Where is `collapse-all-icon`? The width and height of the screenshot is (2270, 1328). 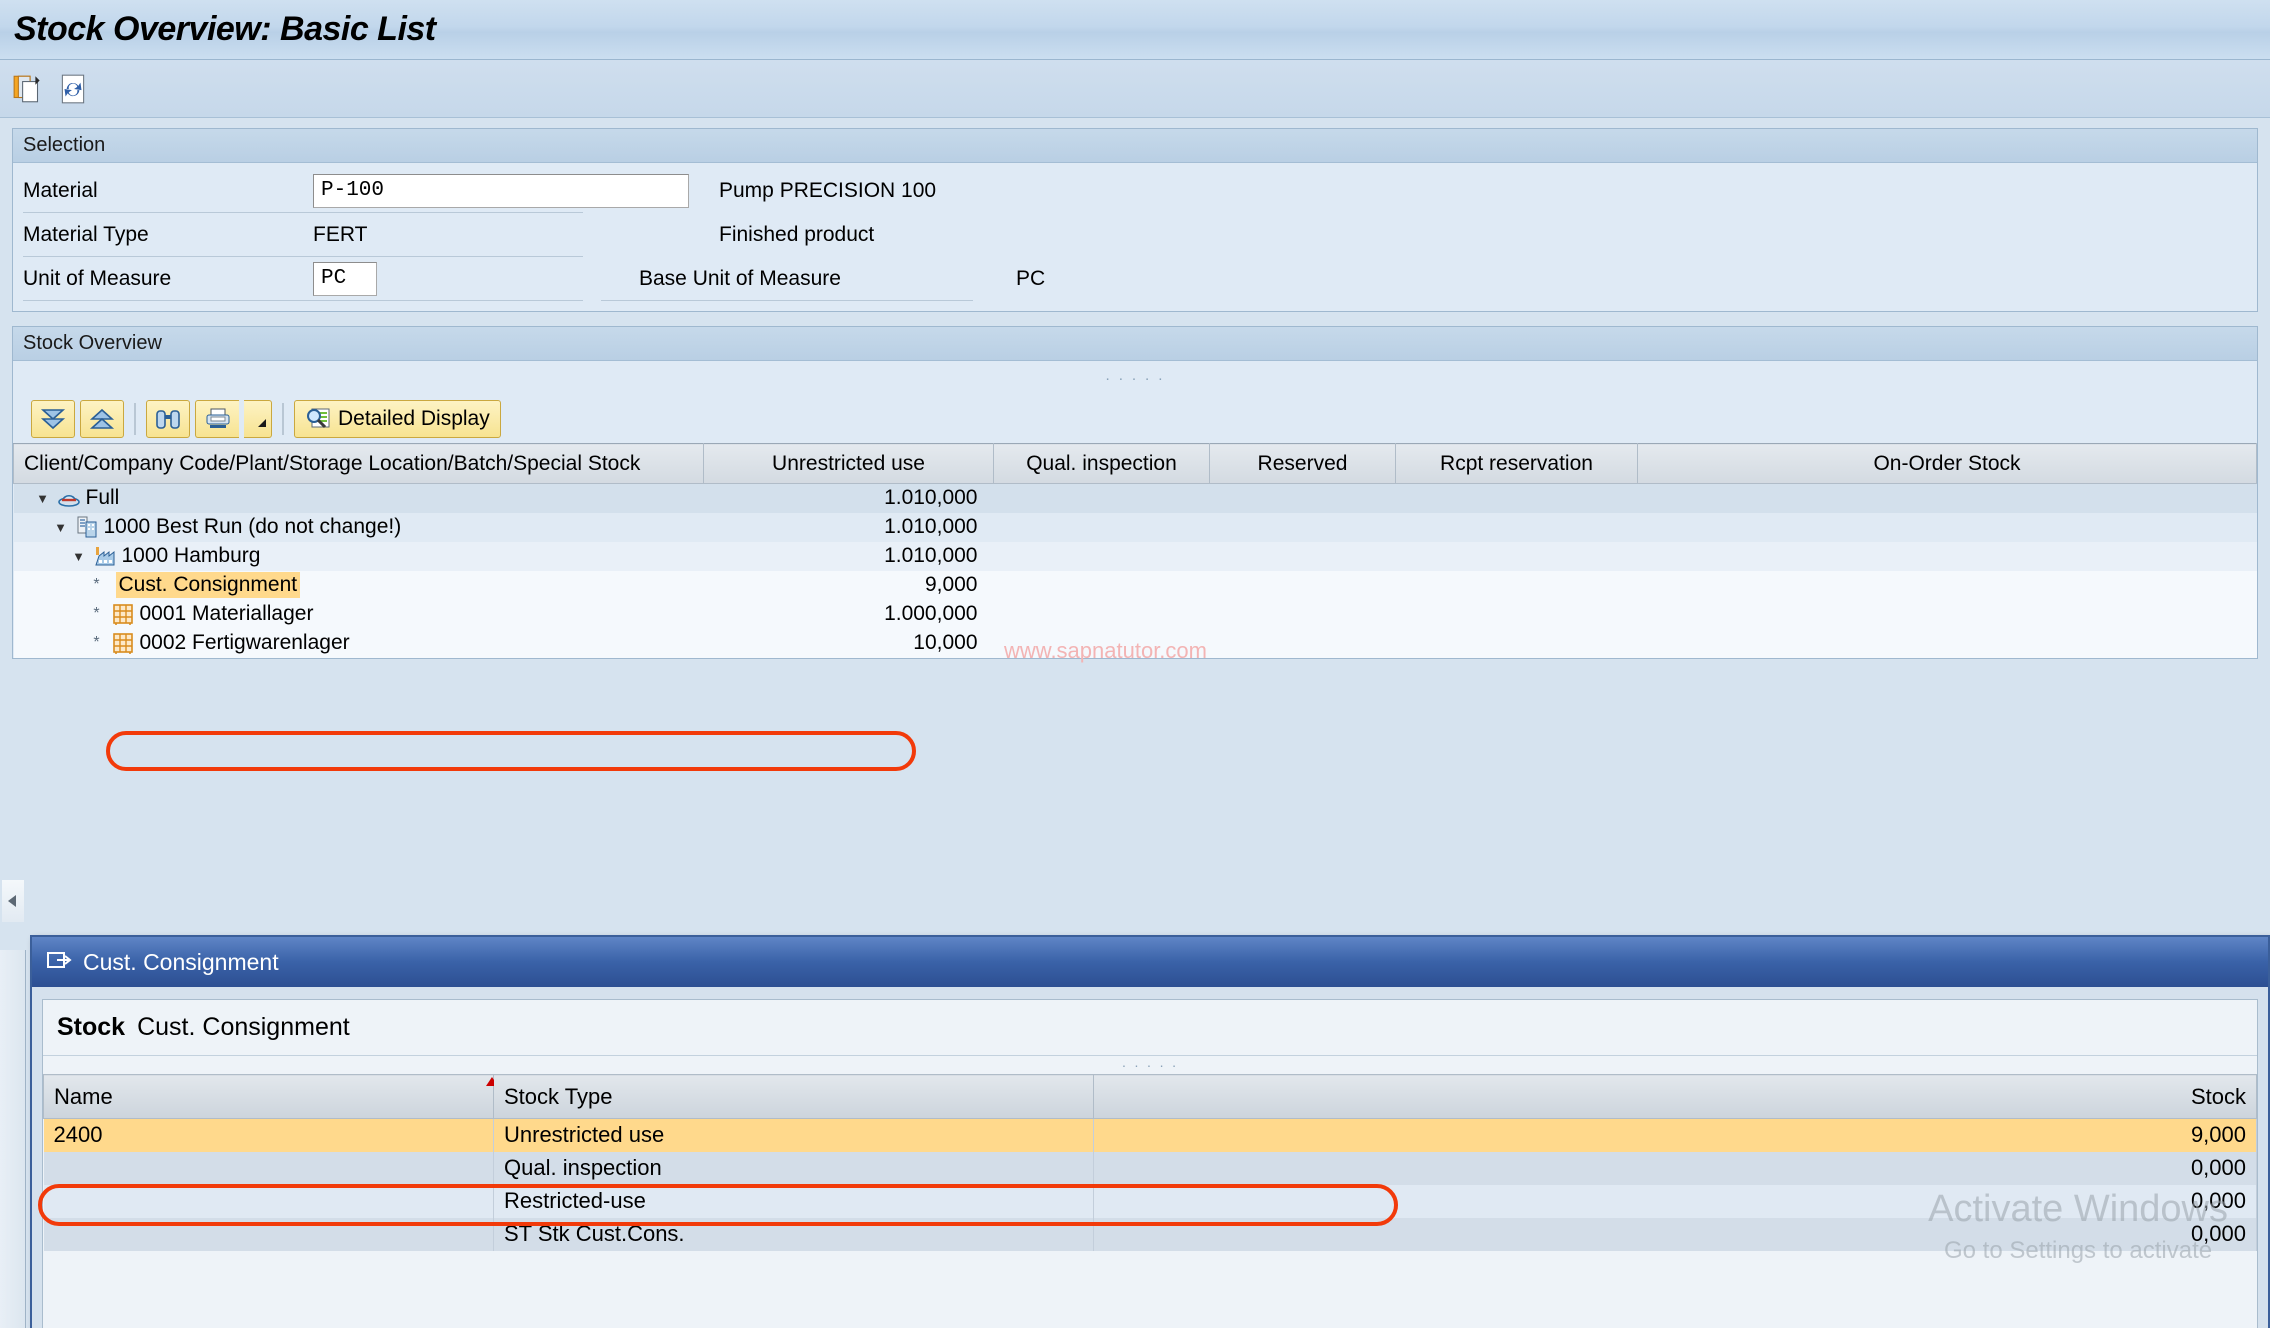 collapse-all-icon is located at coordinates (102, 419).